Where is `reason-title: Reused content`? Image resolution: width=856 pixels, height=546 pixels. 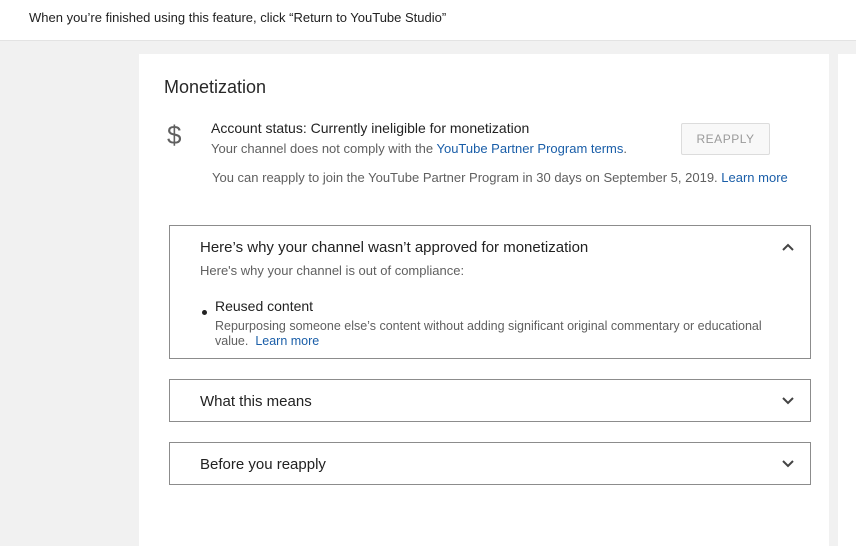
reason-title: Reused content is located at coordinates (264, 306).